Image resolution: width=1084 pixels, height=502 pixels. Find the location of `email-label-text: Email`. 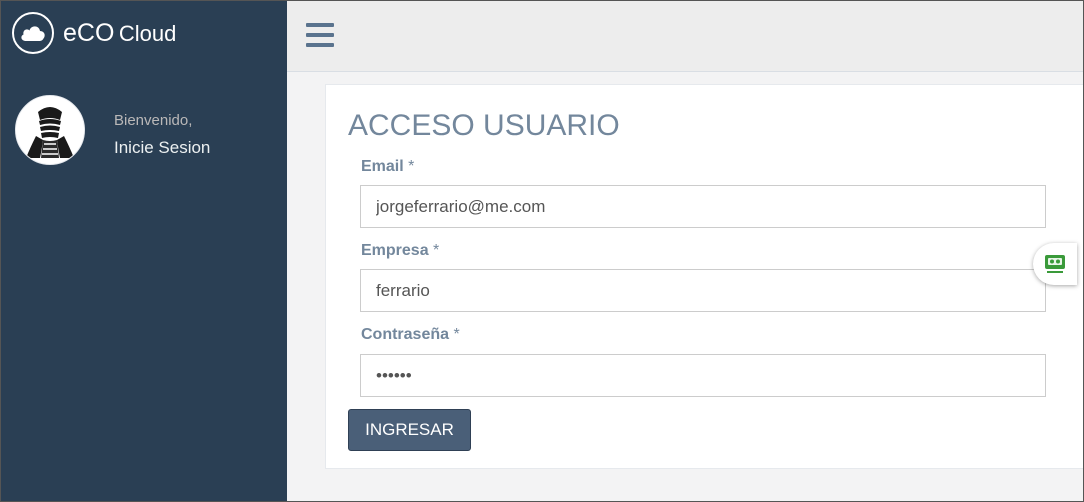

email-label-text: Email is located at coordinates (382, 166).